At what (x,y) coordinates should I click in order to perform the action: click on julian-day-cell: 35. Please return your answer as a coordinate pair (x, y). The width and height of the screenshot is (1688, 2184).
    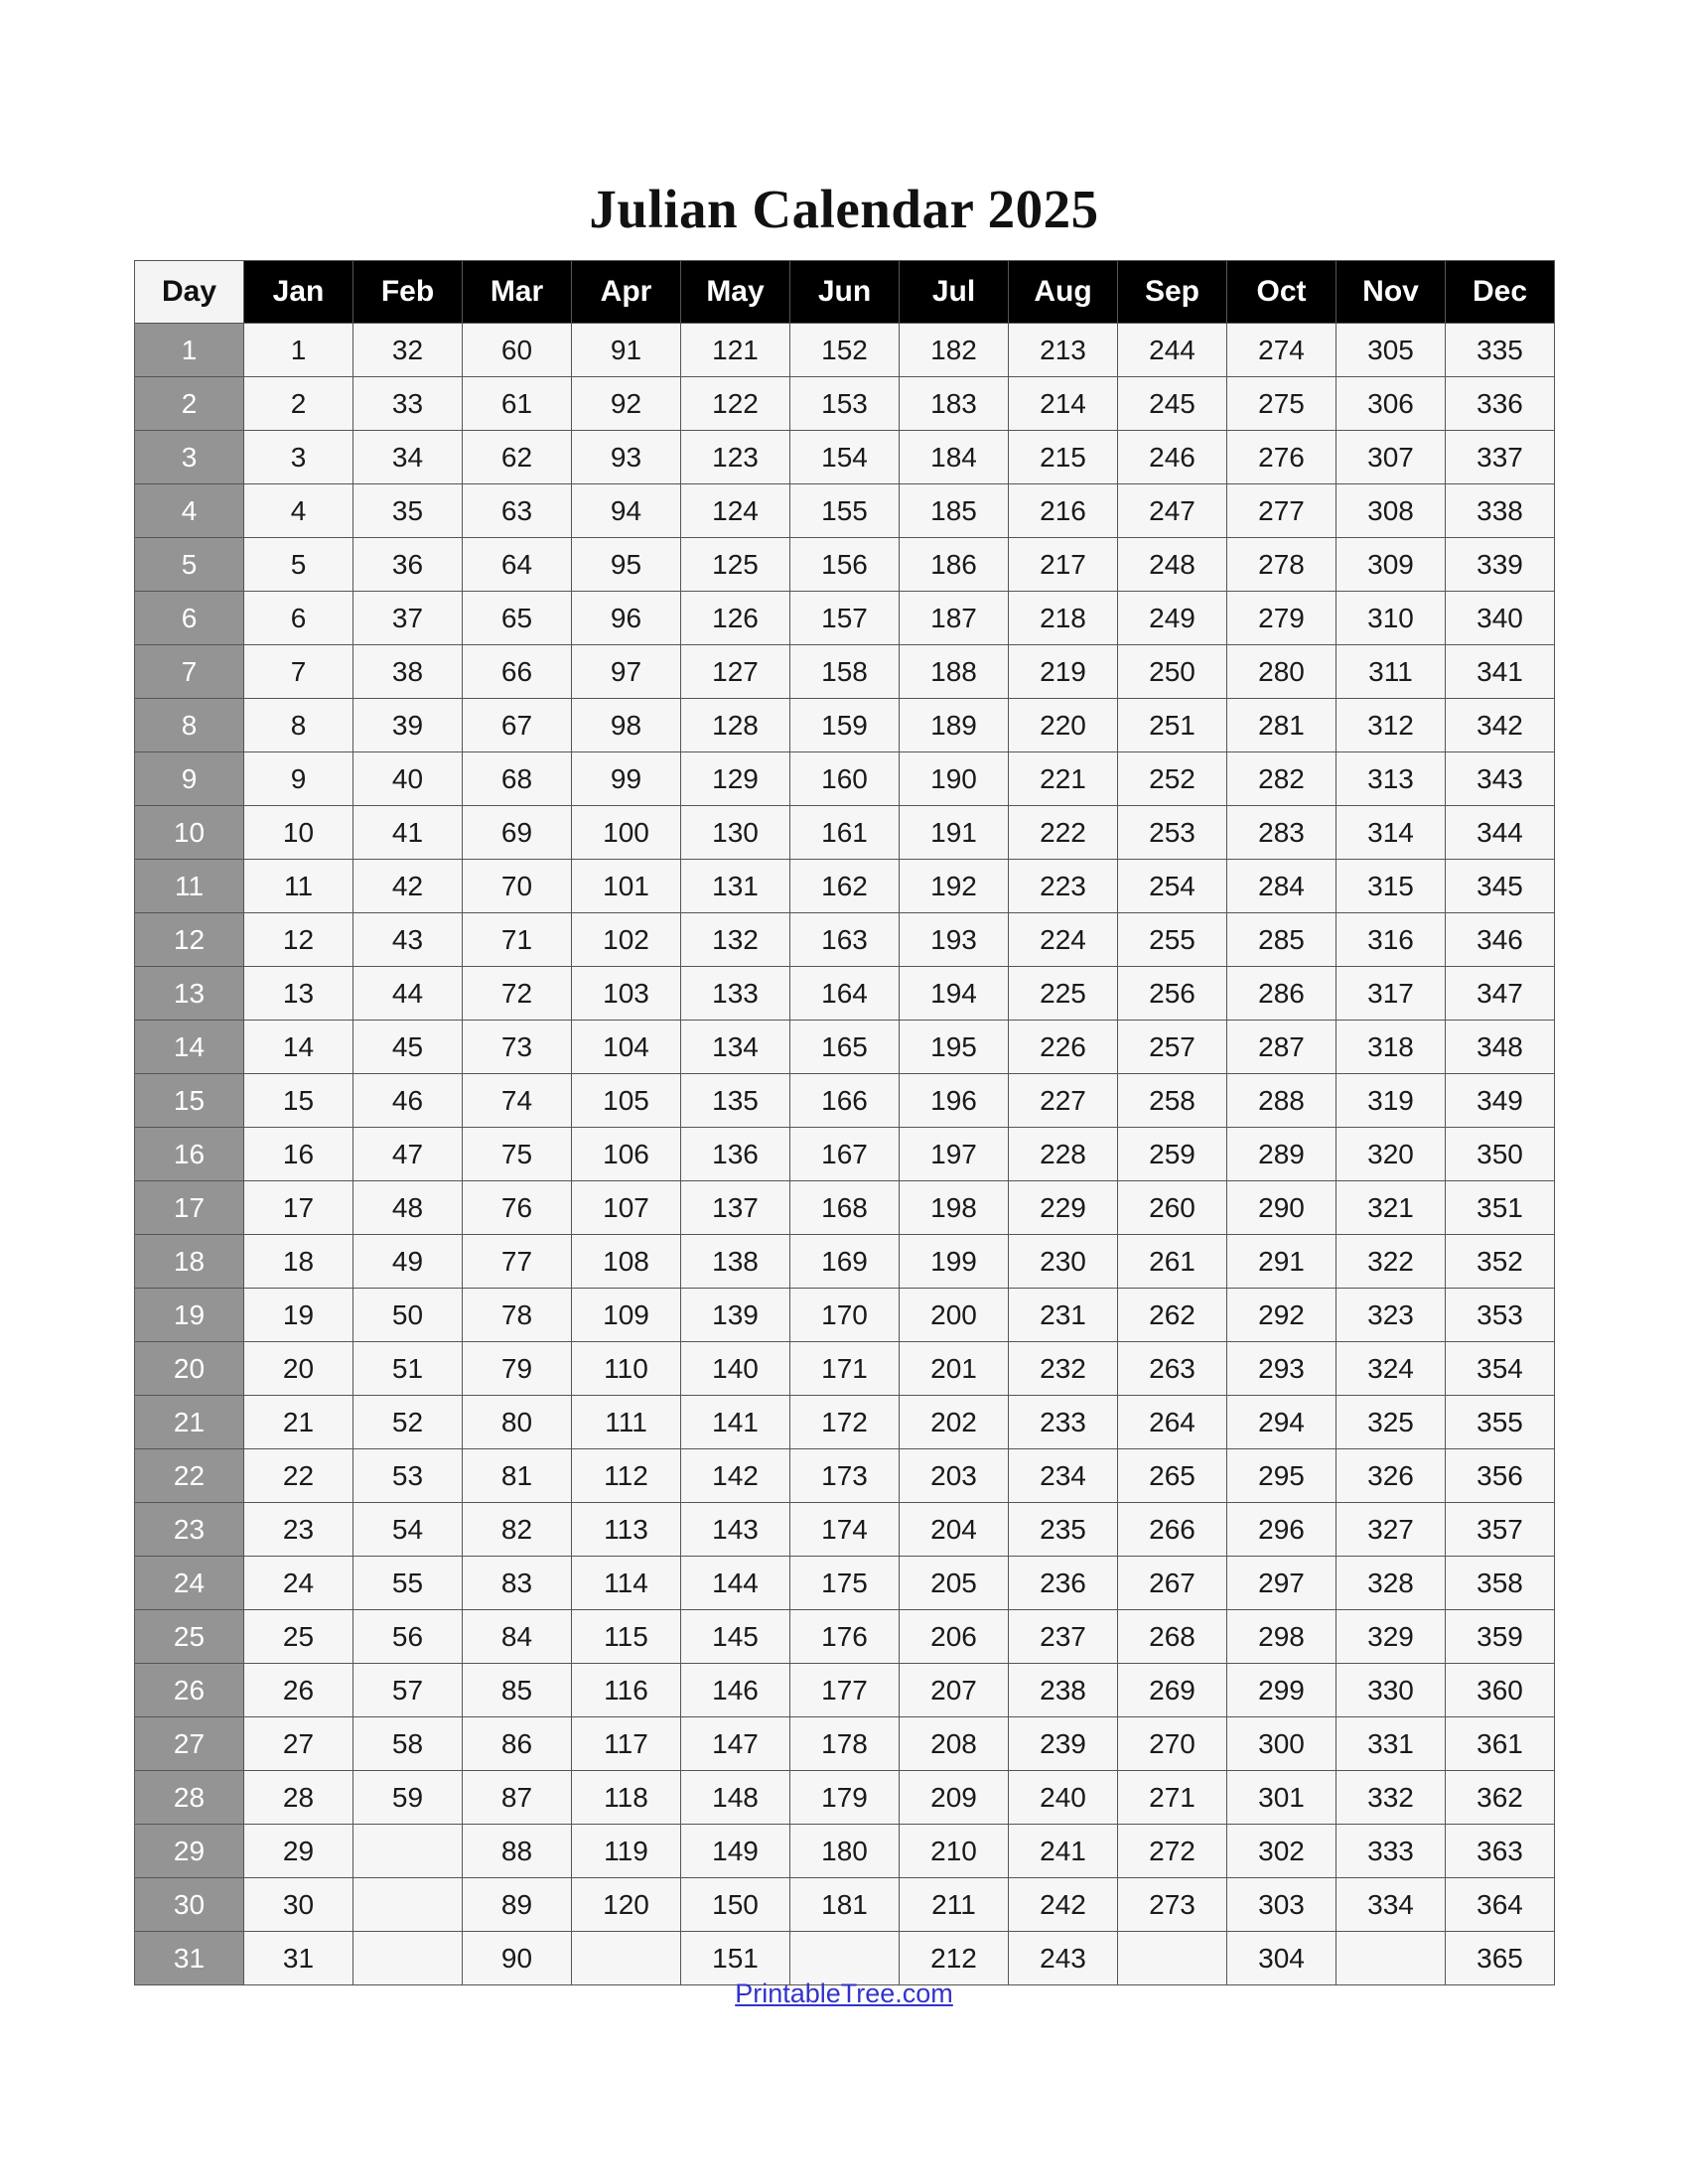
    Looking at the image, I should click on (407, 510).